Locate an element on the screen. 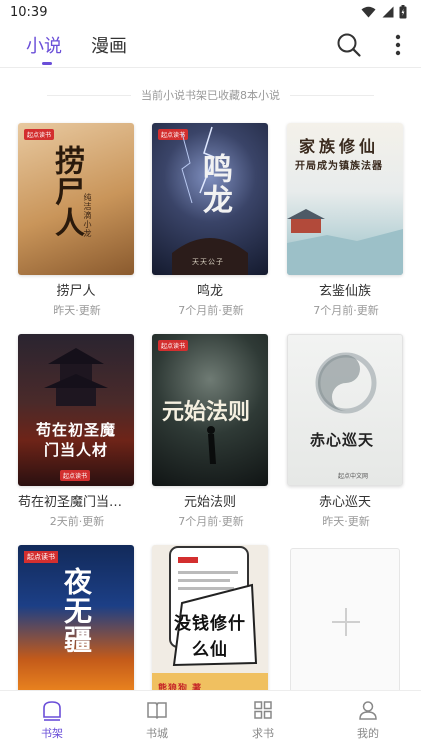  book-update-time: 2天前·更新 is located at coordinates (77, 521).